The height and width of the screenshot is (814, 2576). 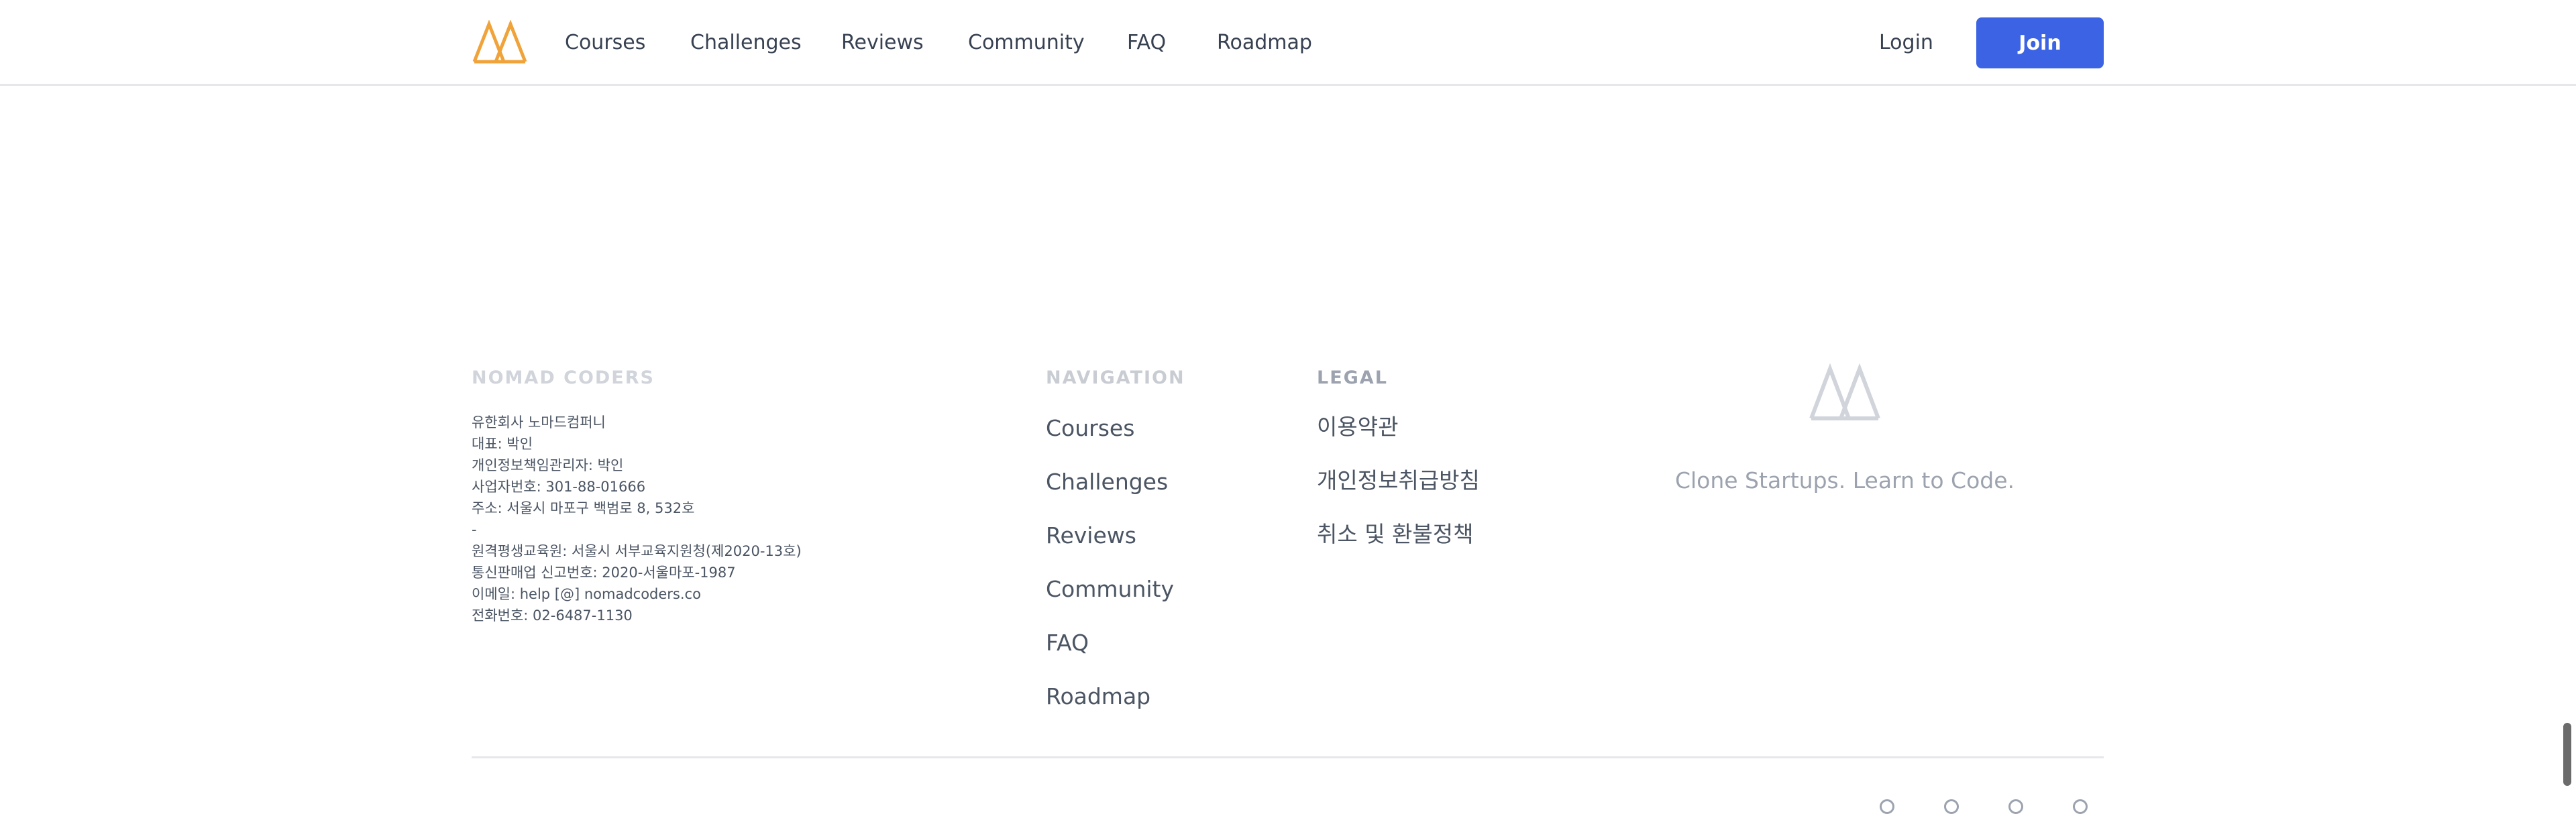 What do you see at coordinates (1091, 536) in the screenshot?
I see `footer-link-reviews: Reviews` at bounding box center [1091, 536].